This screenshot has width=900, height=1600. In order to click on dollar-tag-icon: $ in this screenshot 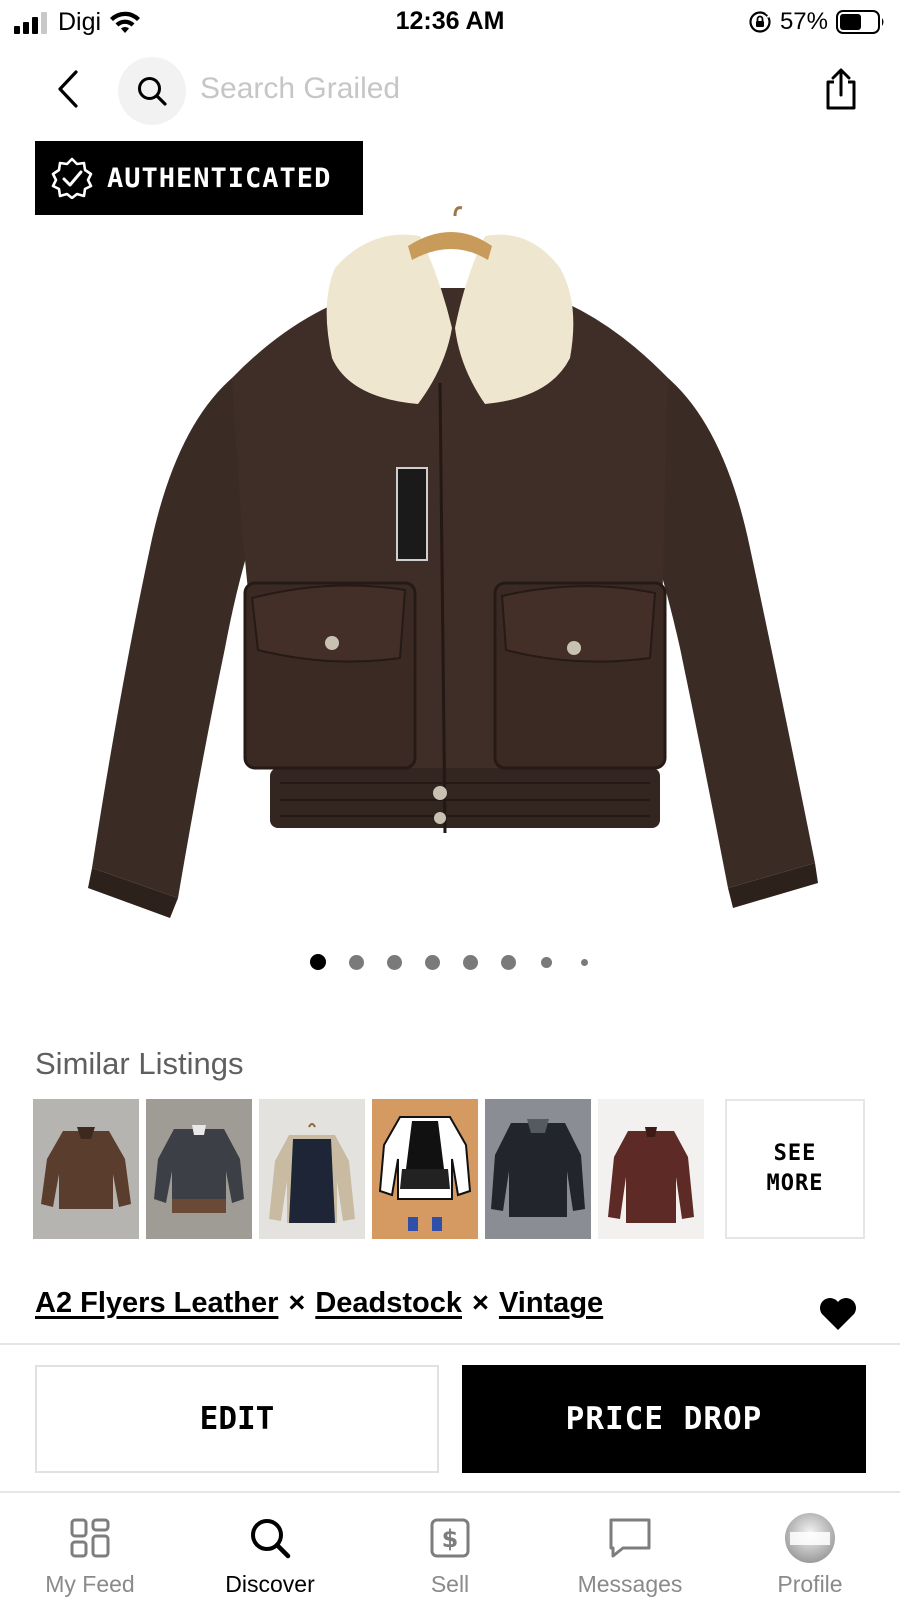, I will do `click(450, 1538)`.